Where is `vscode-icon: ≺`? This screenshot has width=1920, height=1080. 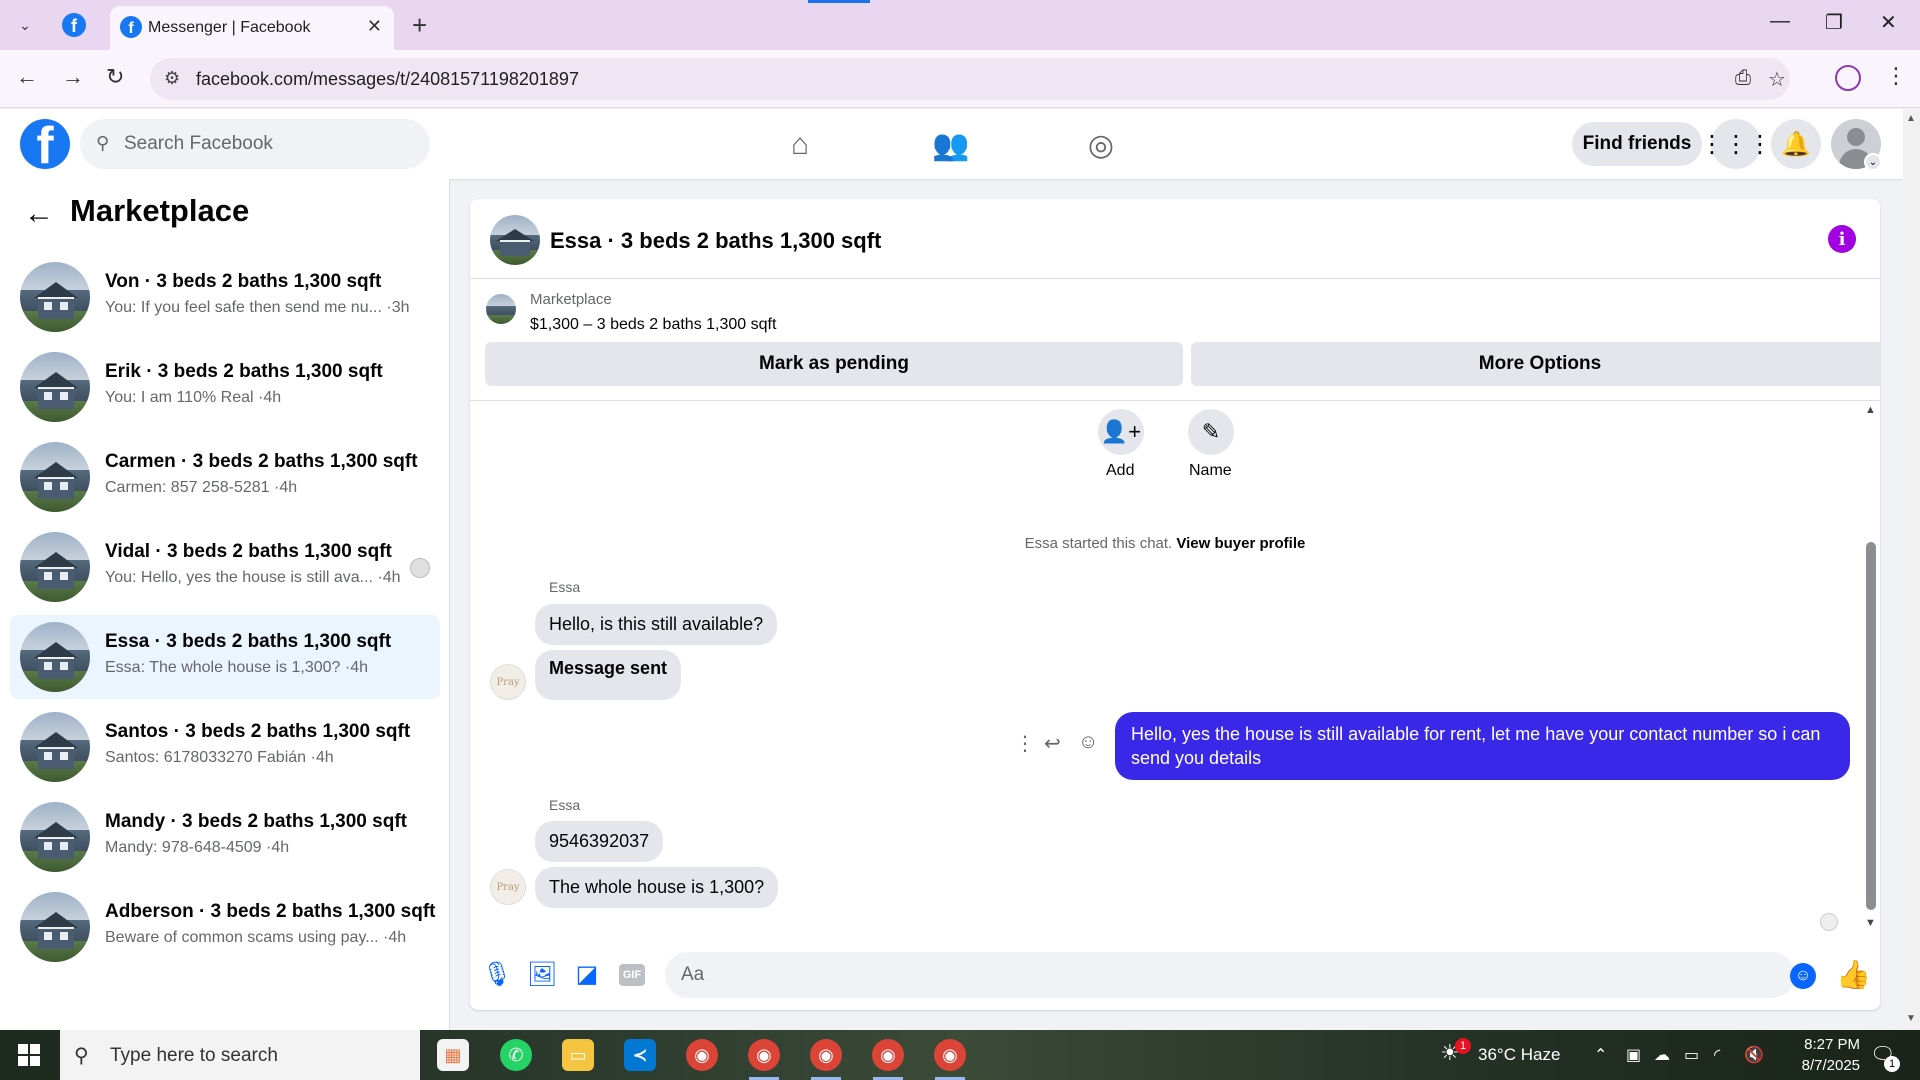
vscode-icon: ≺ is located at coordinates (640, 1055).